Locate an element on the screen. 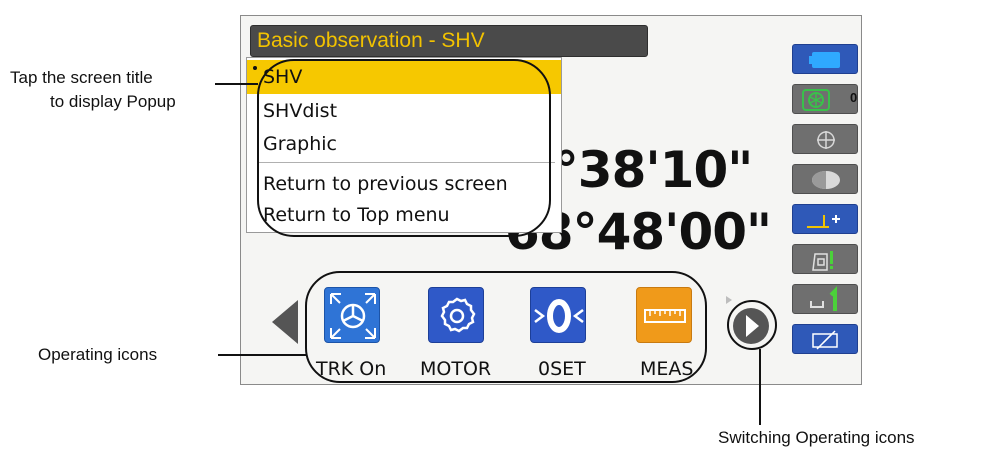 This screenshot has width=981, height=451. popup-callout-line1: Tap the screen title is located at coordinates (81, 77).